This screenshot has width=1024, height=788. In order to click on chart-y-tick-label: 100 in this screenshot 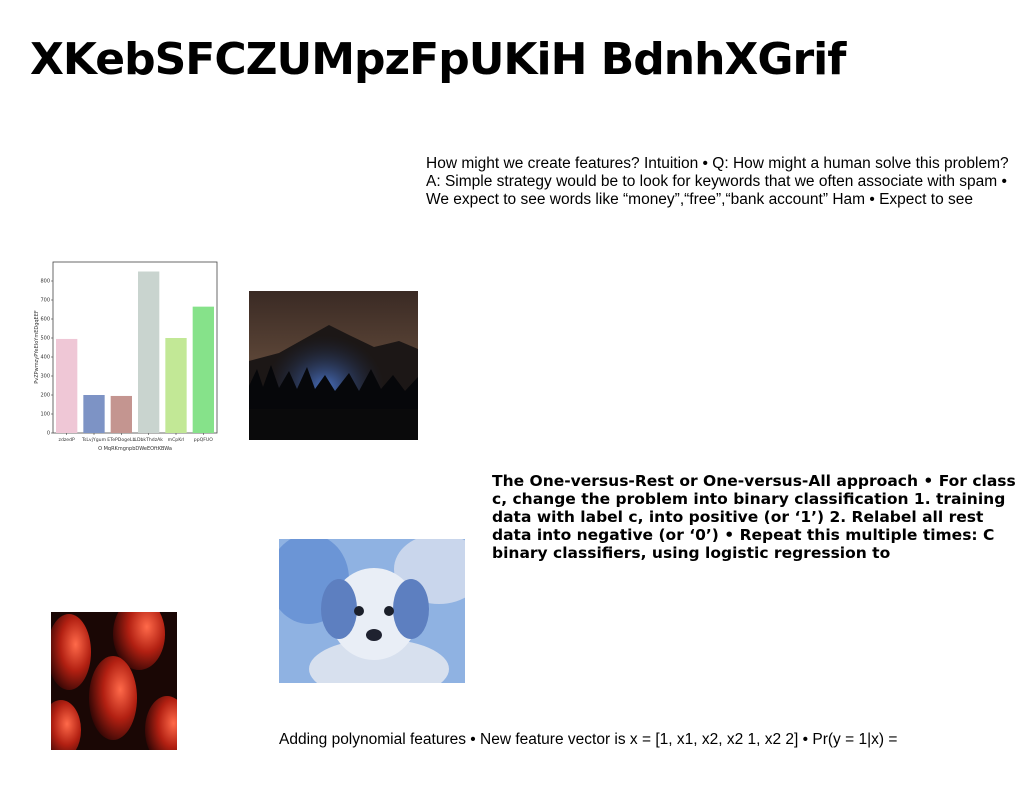, I will do `click(45, 415)`.